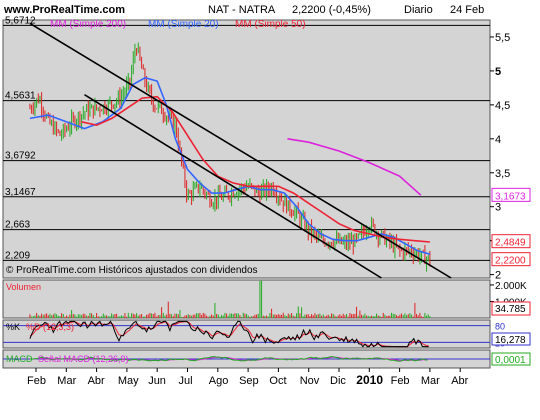 This screenshot has height=420, width=540. Describe the element at coordinates (50, 327) in the screenshot. I see `stoch-d-label: %D (12,3,3)` at that location.